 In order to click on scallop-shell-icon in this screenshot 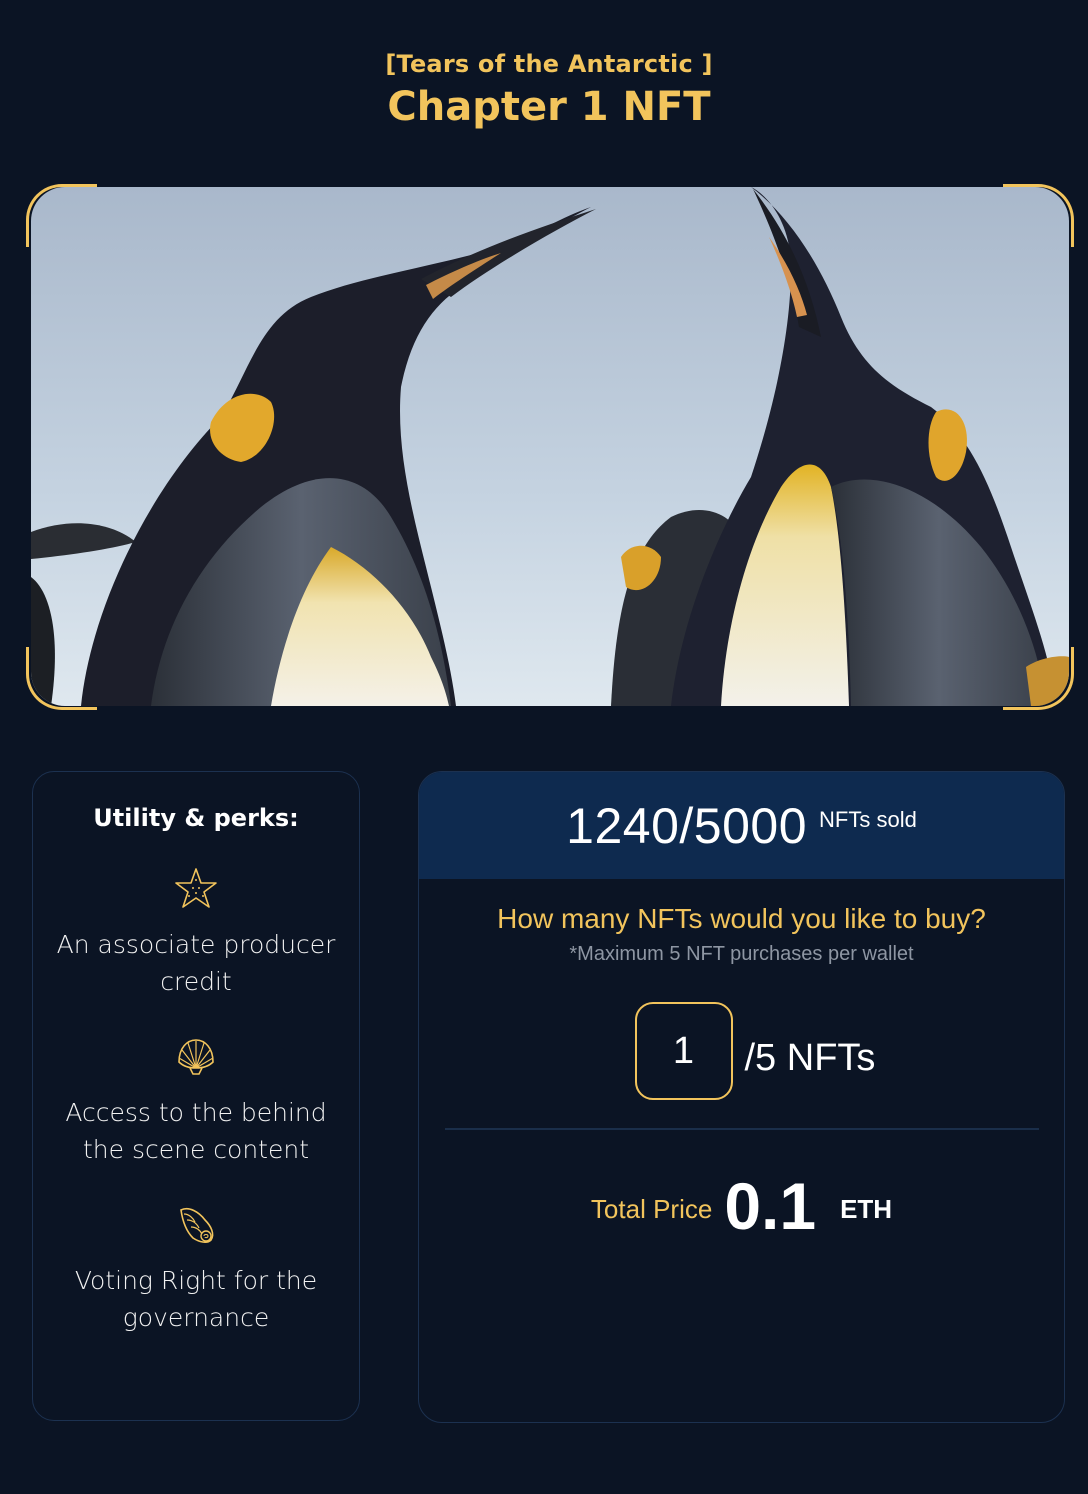, I will do `click(196, 1057)`.